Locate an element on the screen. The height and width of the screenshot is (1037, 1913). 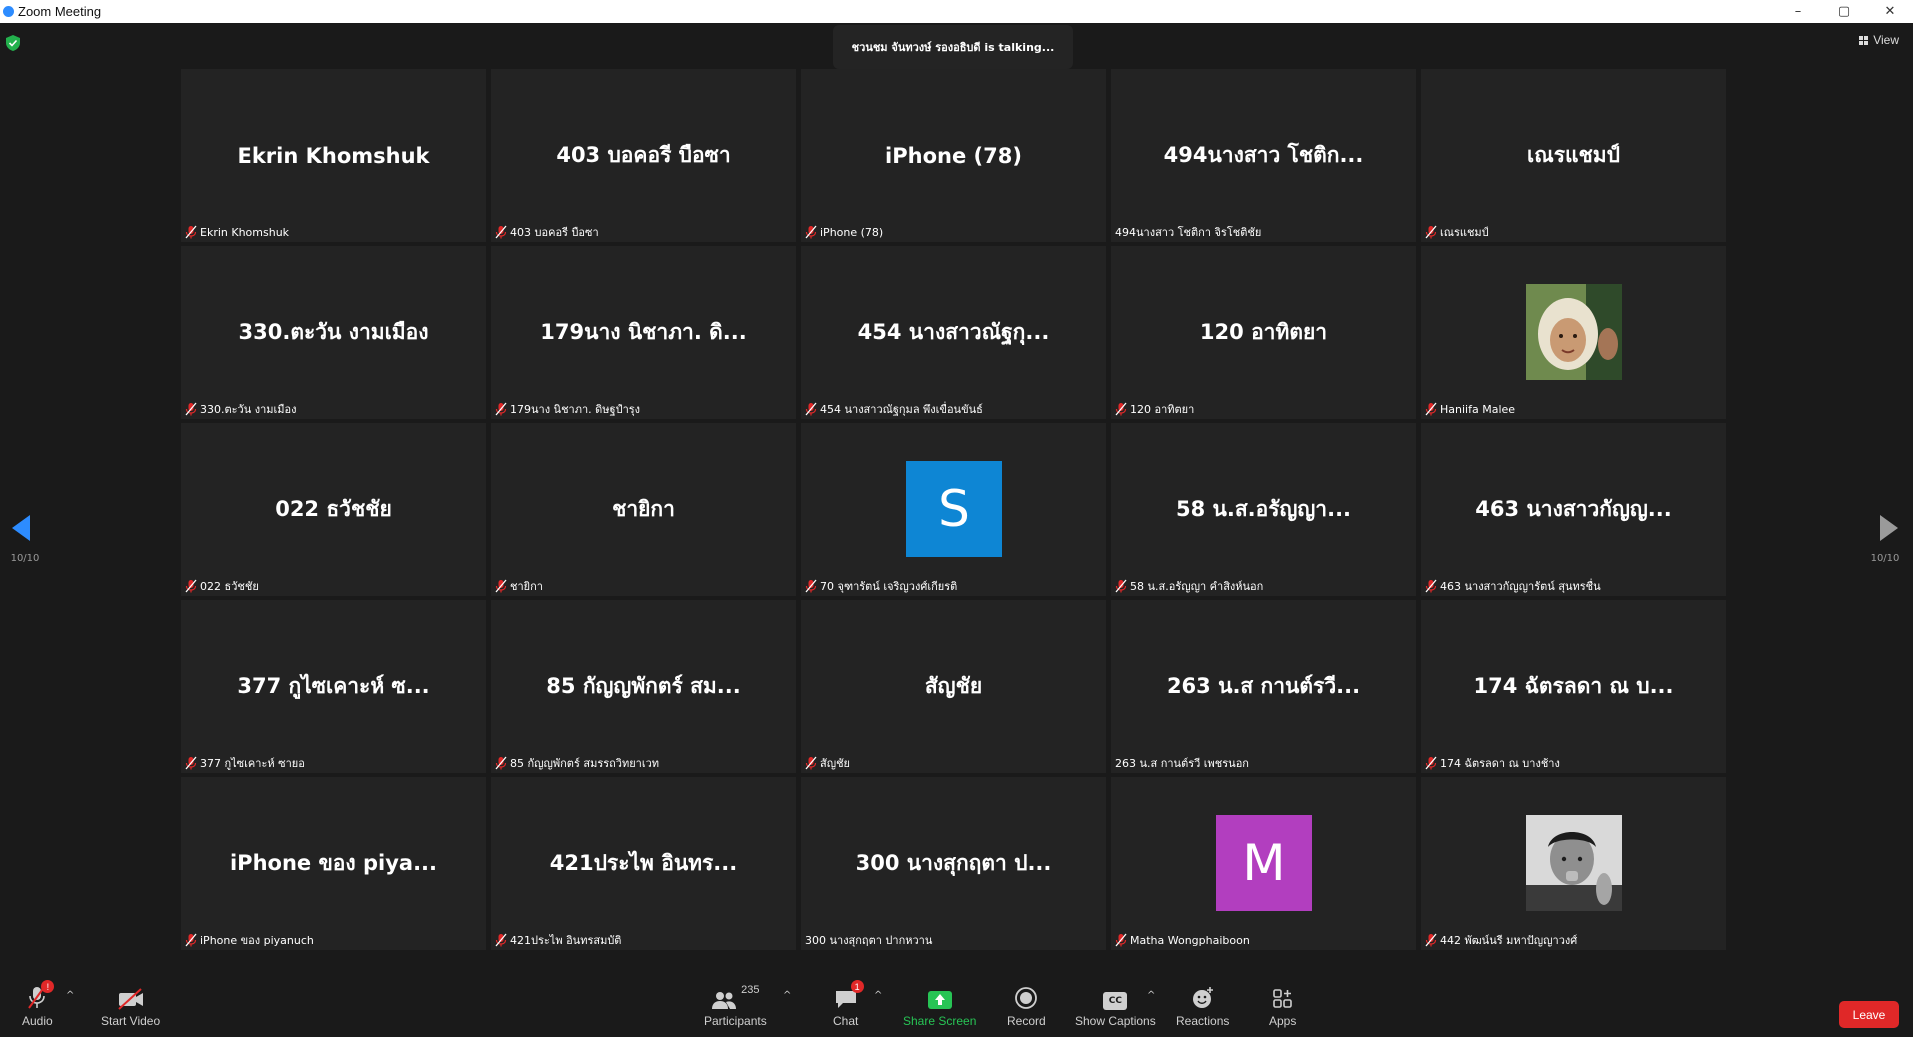
participant-name: ชายิกา is located at coordinates (526, 586).